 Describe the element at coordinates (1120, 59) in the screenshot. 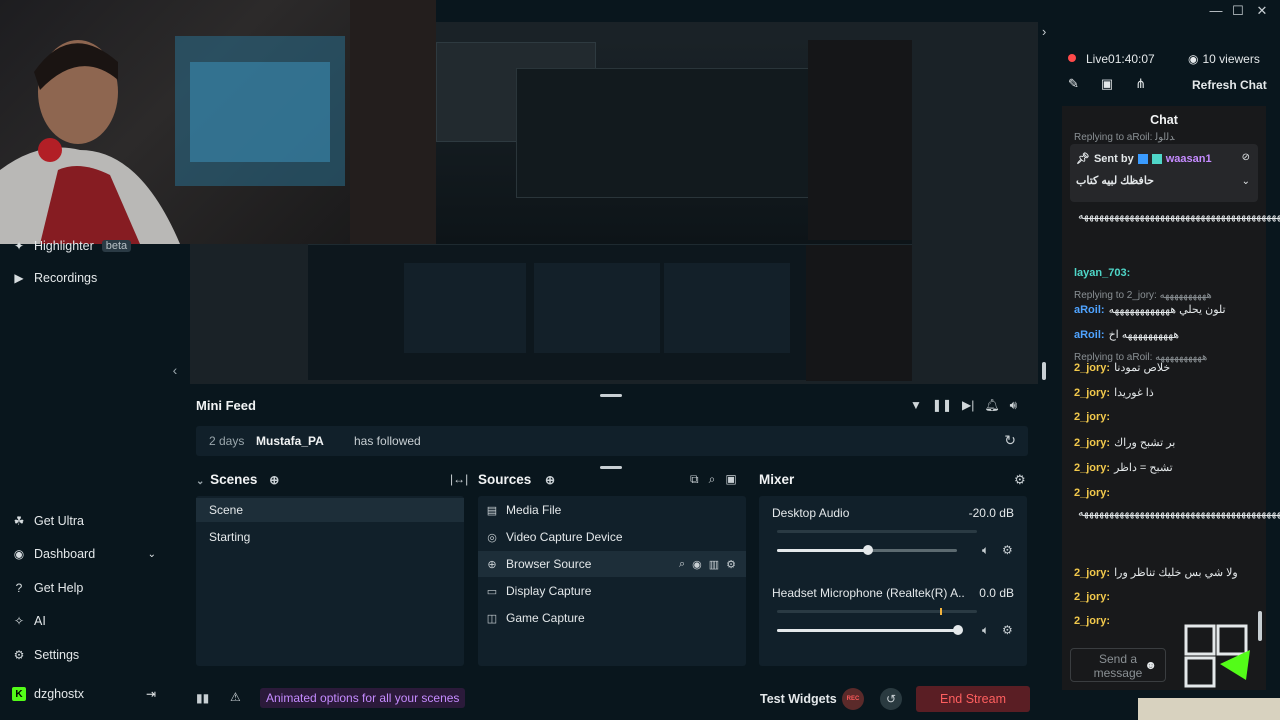

I see `live-status: Live01:40:07` at that location.